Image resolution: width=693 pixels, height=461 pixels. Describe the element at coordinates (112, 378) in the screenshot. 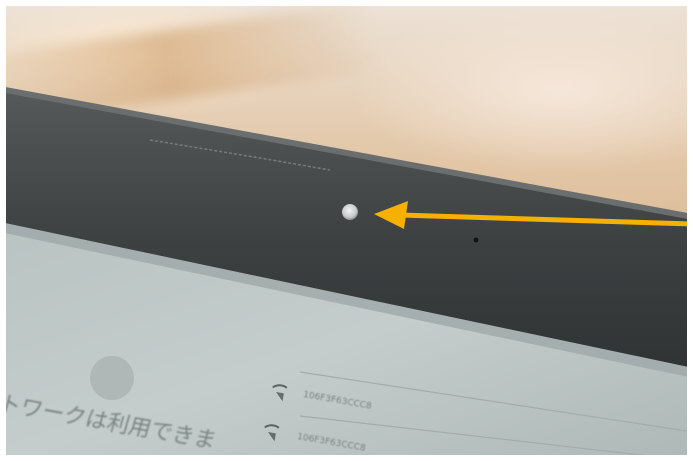

I see `profile-blob` at that location.